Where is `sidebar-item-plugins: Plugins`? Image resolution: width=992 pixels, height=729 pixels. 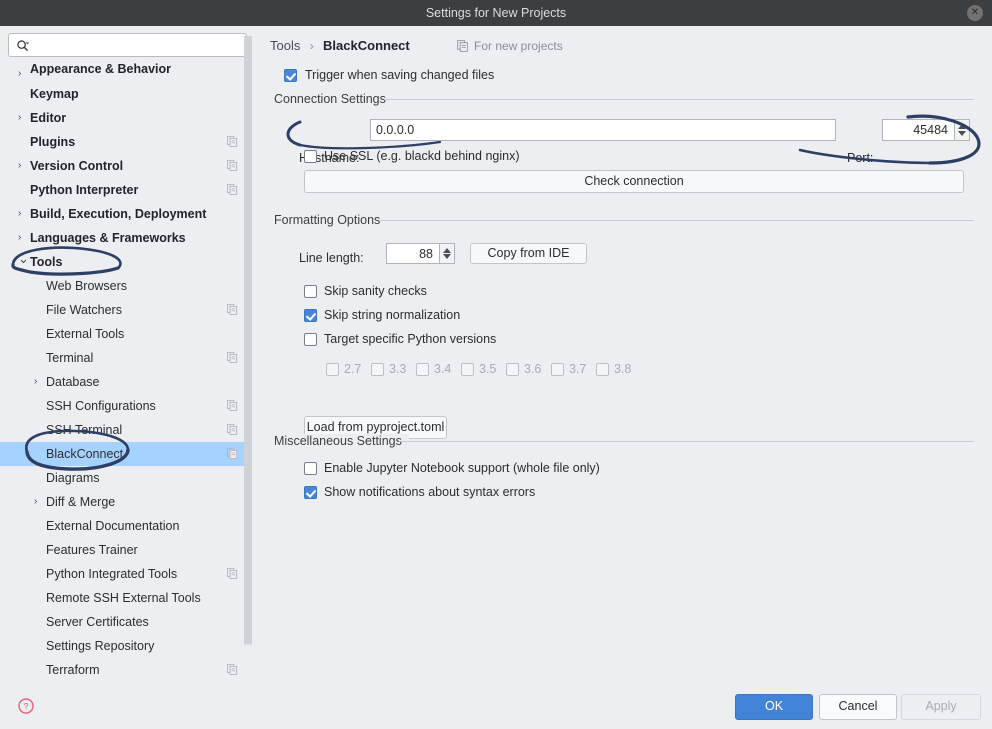
sidebar-item-plugins: Plugins is located at coordinates (126, 142).